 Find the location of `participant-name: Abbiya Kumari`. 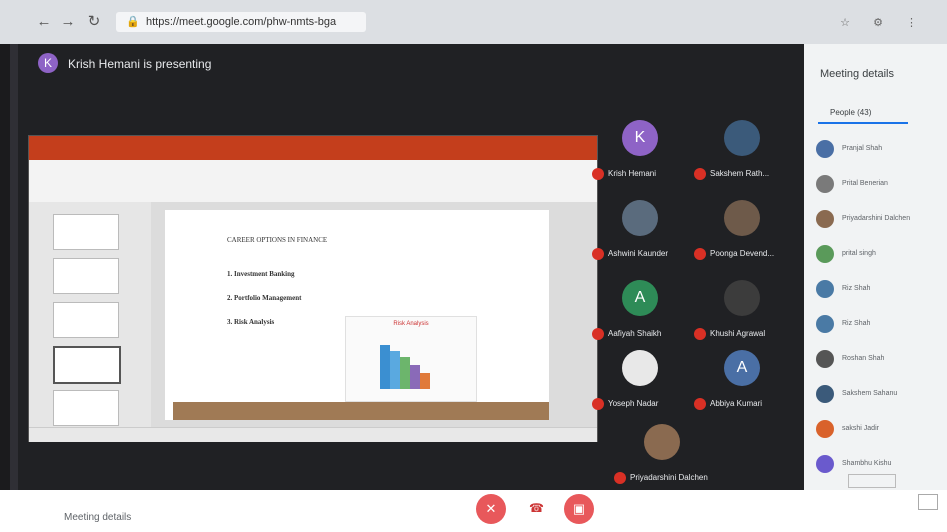

participant-name: Abbiya Kumari is located at coordinates (736, 403).